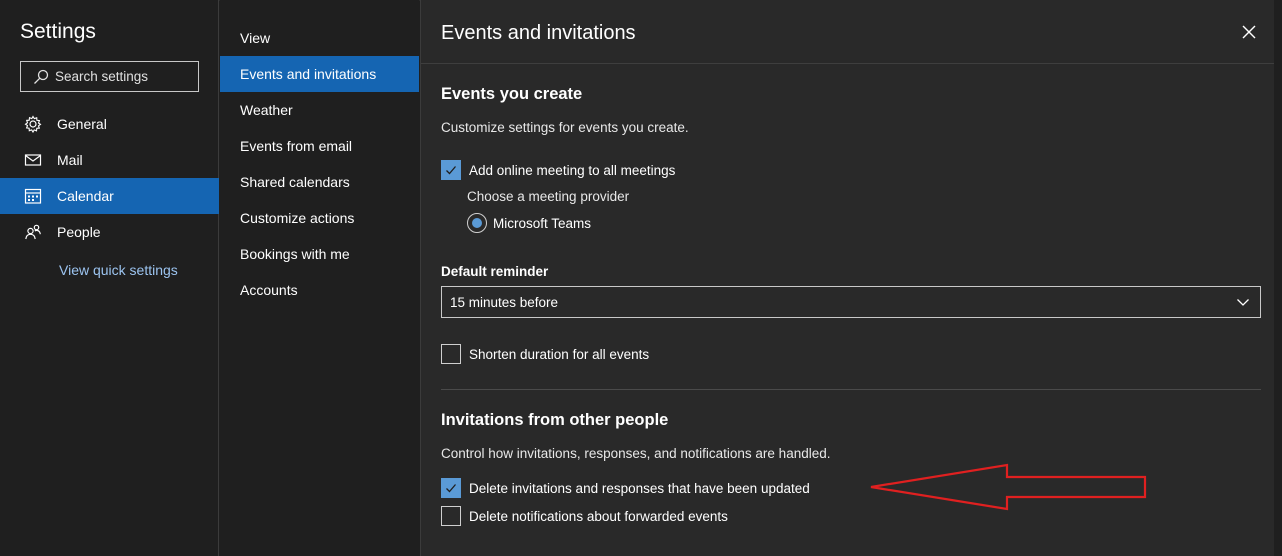 The image size is (1282, 556). I want to click on mail-icon, so click(33, 160).